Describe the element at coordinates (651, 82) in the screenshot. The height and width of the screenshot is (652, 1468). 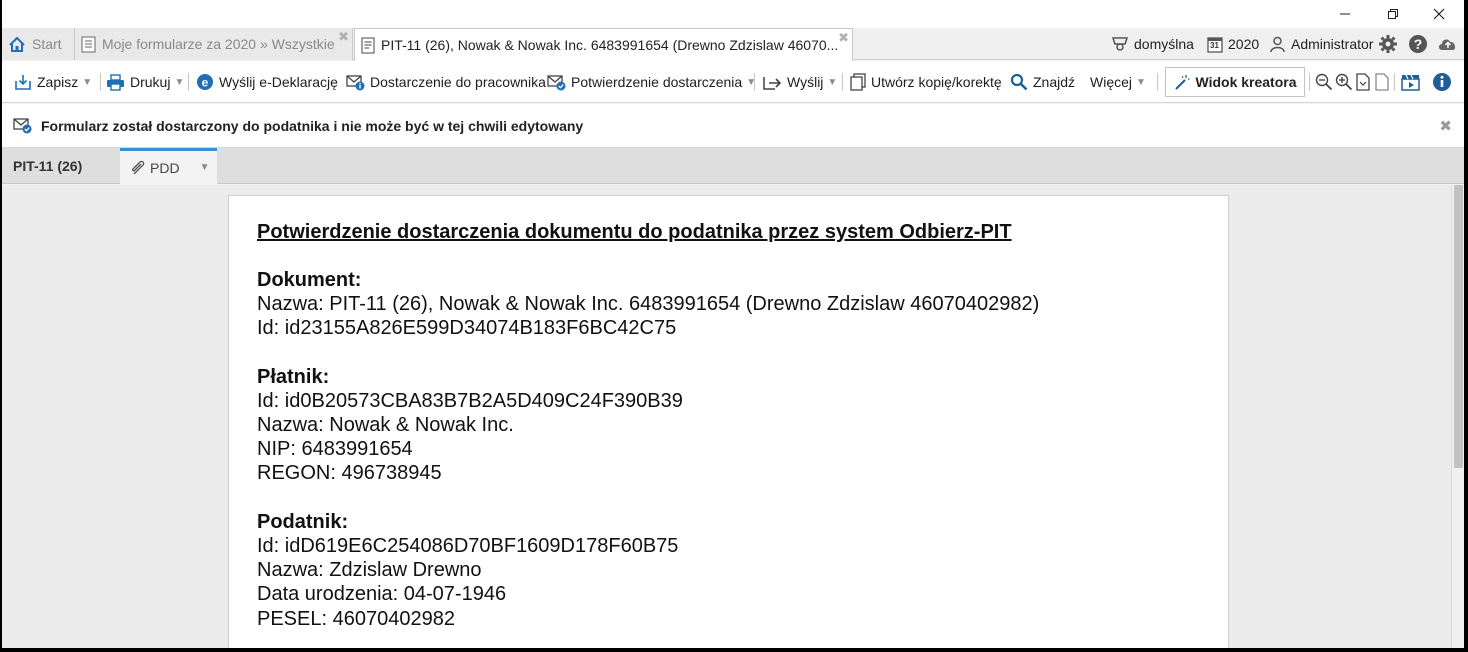
I see `delivery-confirmation-button: Potwierdzenie dostarczenia ▼` at that location.